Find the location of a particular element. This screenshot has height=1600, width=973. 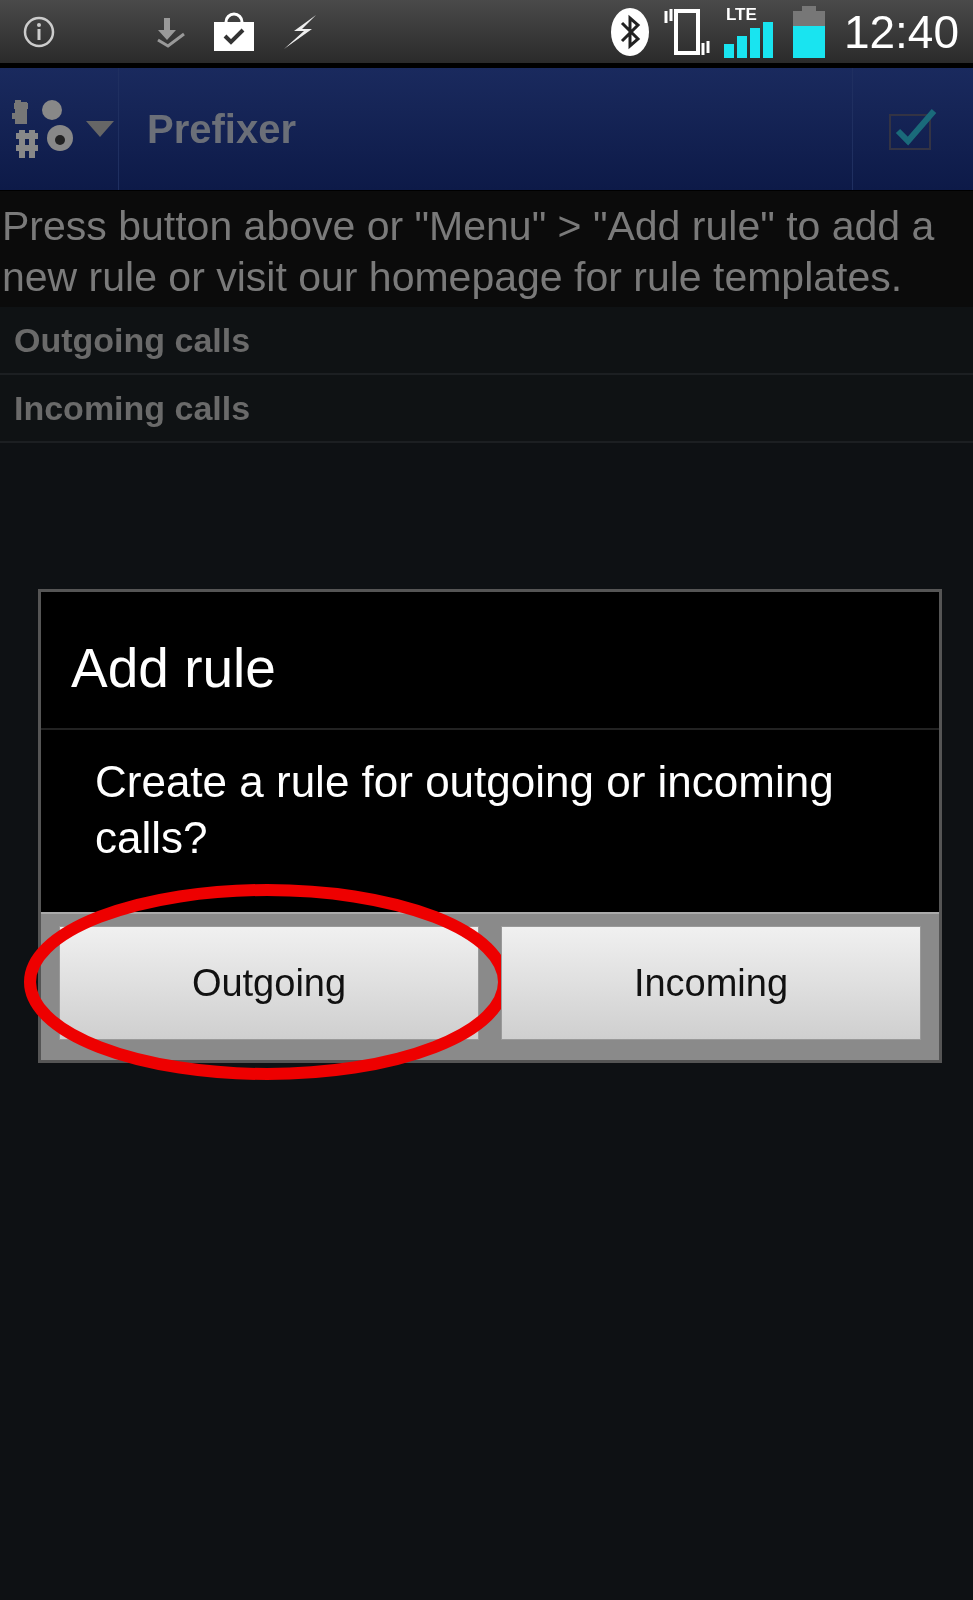

dialog-title: Add rule is located at coordinates (490, 661).